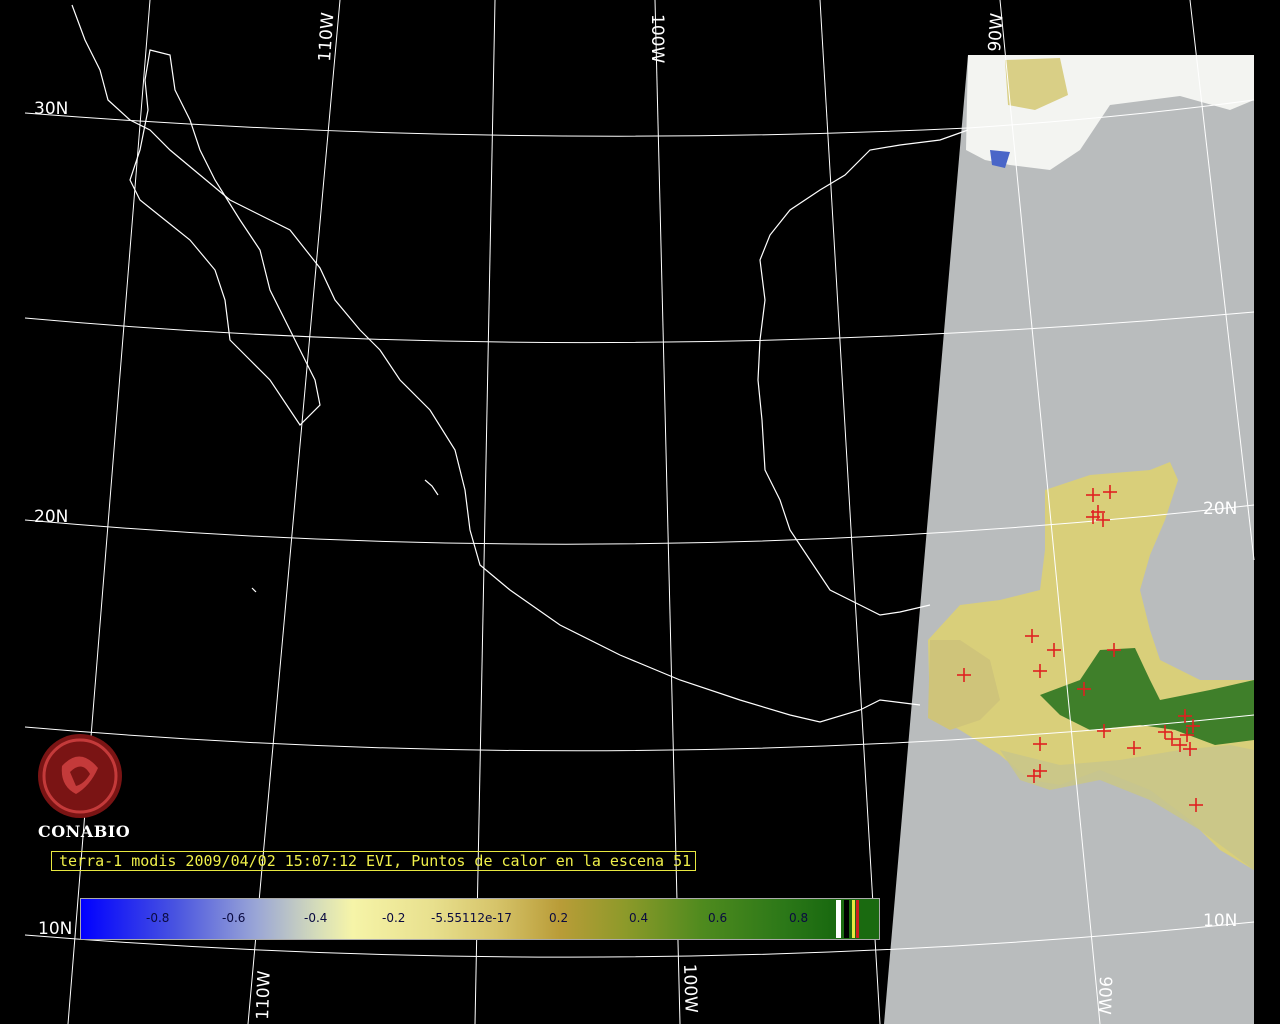 The image size is (1280, 1024). Describe the element at coordinates (84, 831) in the screenshot. I see `conabio-logo-text: CONABIO` at that location.